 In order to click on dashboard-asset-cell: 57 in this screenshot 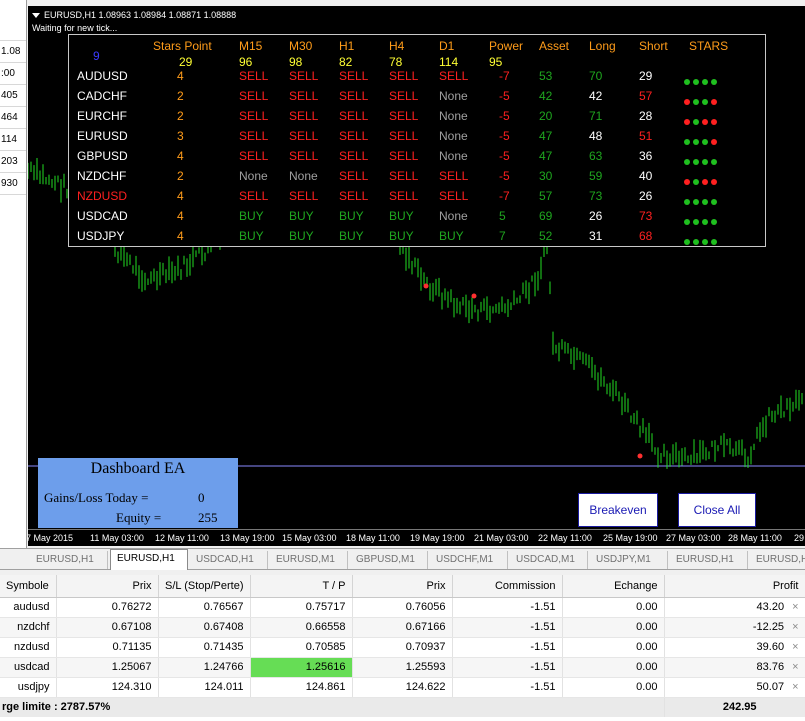, I will do `click(546, 196)`.